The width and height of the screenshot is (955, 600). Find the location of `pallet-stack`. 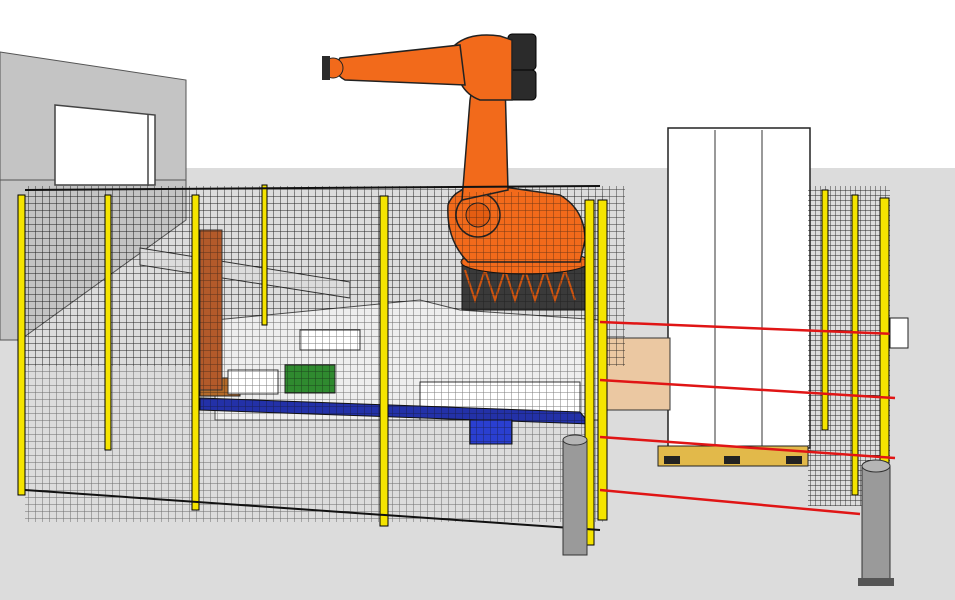

pallet-stack is located at coordinates (734, 297).